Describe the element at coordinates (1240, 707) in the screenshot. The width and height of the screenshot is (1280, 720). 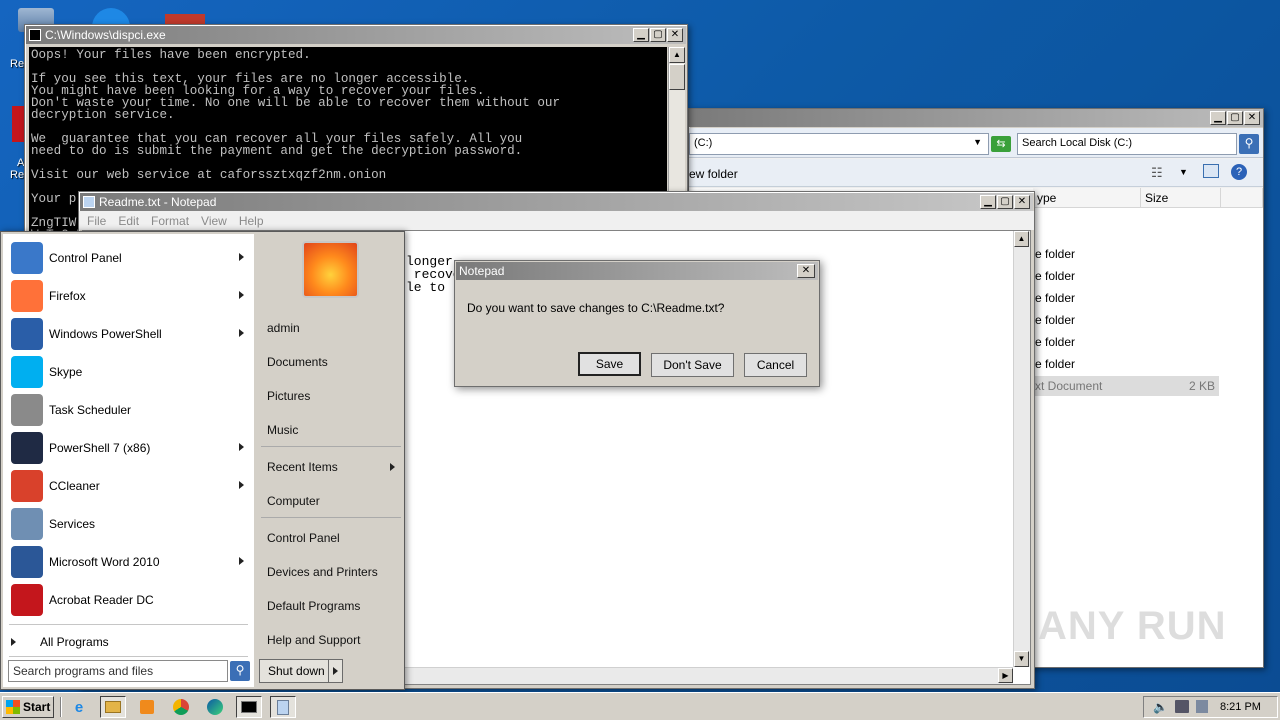
I see `clock: 8:21 PM` at that location.